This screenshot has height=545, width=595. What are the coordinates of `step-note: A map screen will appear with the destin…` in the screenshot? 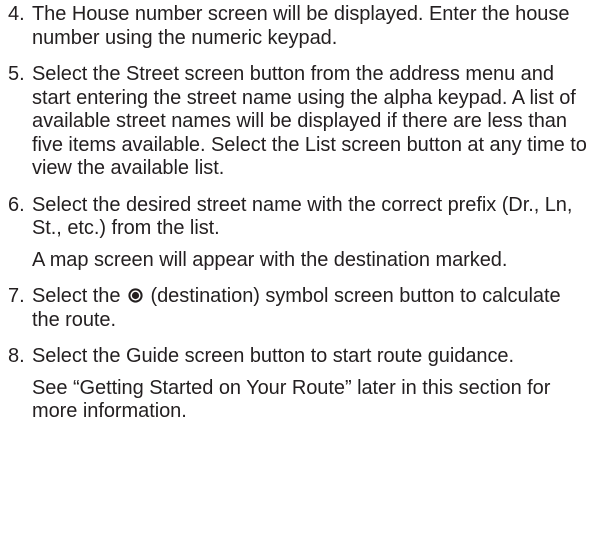 It's located at (270, 259).